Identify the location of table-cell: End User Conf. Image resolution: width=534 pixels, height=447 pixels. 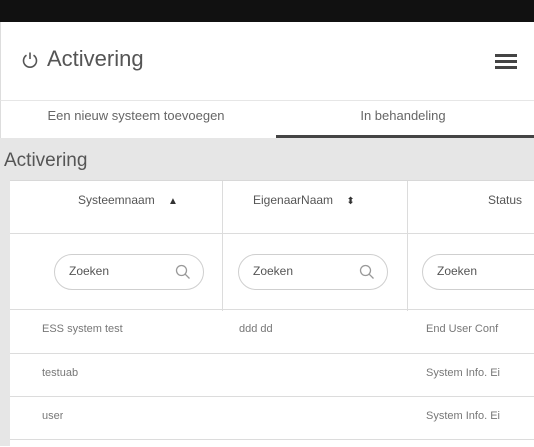
(462, 329).